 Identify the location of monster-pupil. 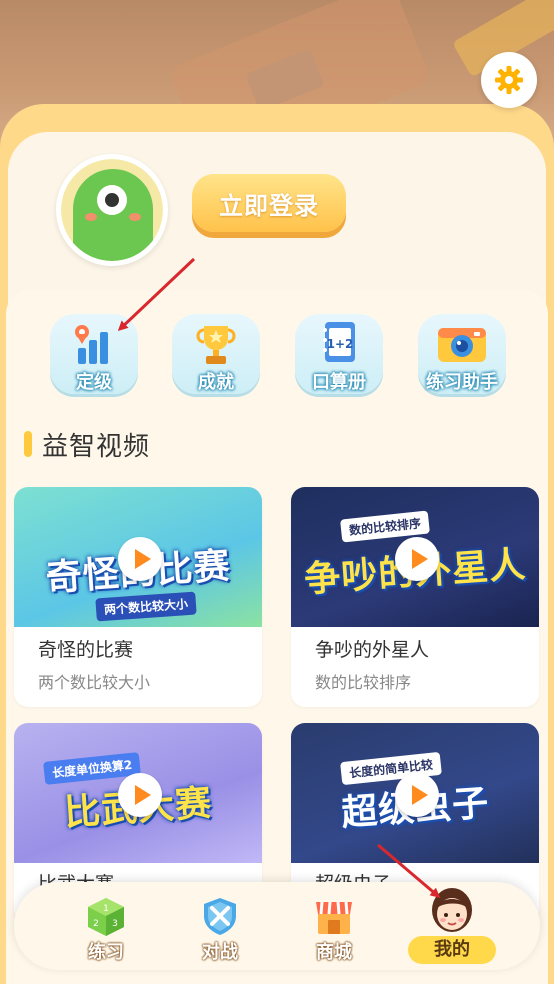
(112, 200).